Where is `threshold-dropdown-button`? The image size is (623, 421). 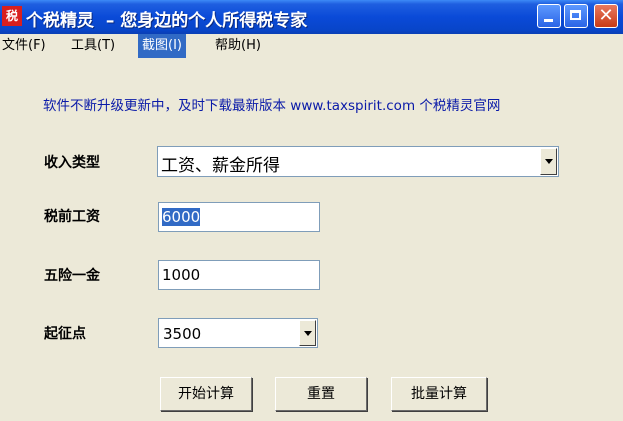 threshold-dropdown-button is located at coordinates (307, 333).